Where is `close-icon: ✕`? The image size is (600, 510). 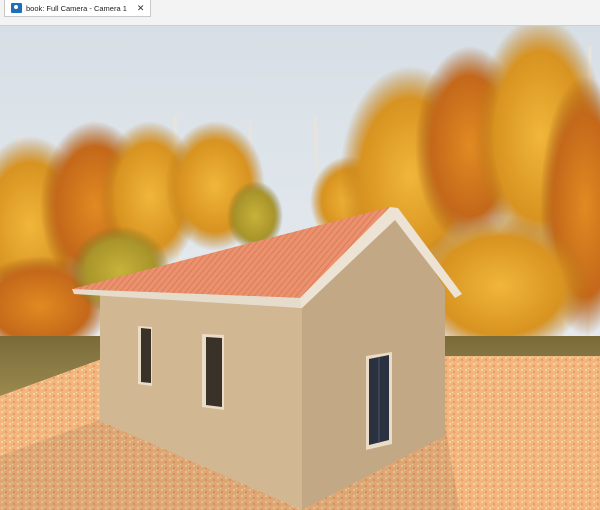
close-icon: ✕ is located at coordinates (141, 8).